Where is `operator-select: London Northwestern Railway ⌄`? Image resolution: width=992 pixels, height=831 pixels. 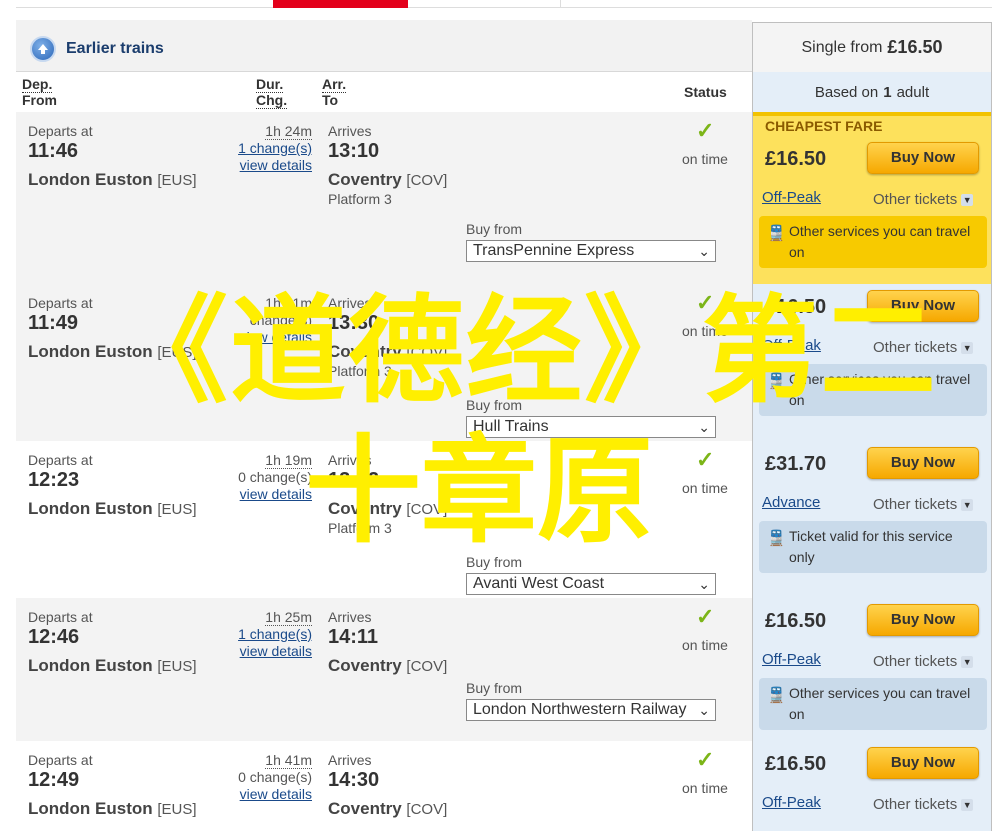 operator-select: London Northwestern Railway ⌄ is located at coordinates (591, 710).